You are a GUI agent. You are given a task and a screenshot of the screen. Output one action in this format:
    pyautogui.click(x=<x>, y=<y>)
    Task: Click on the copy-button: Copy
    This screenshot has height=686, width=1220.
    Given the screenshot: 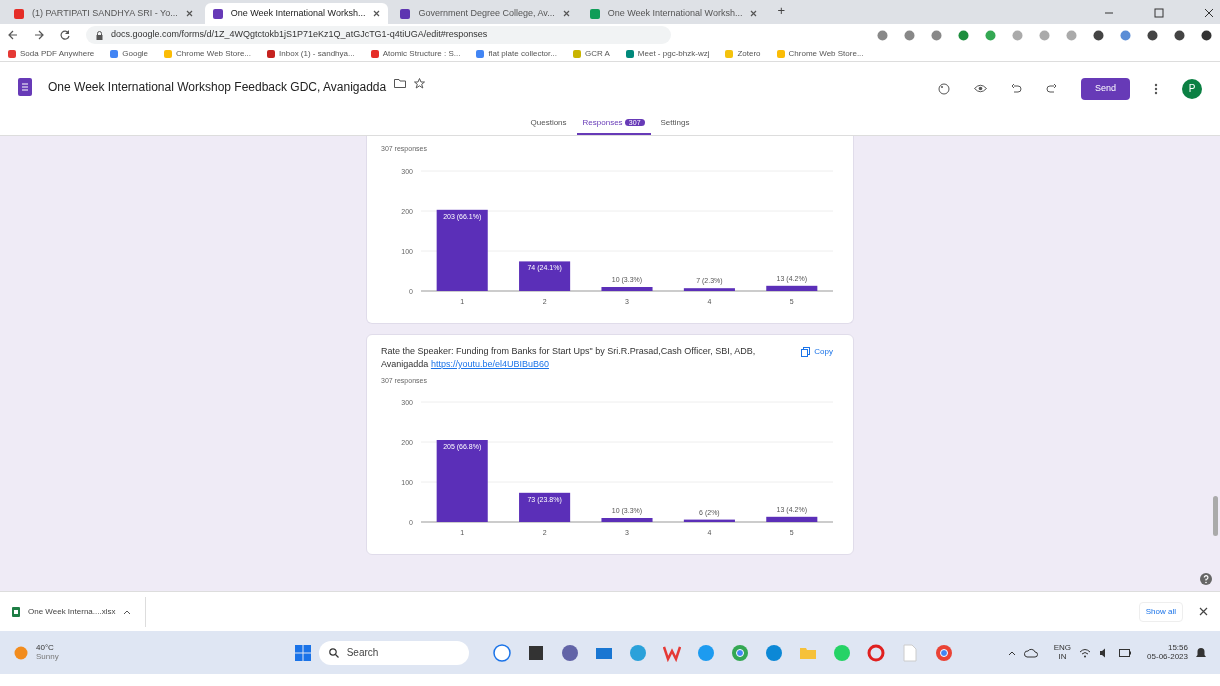 What is the action you would take?
    pyautogui.click(x=817, y=351)
    